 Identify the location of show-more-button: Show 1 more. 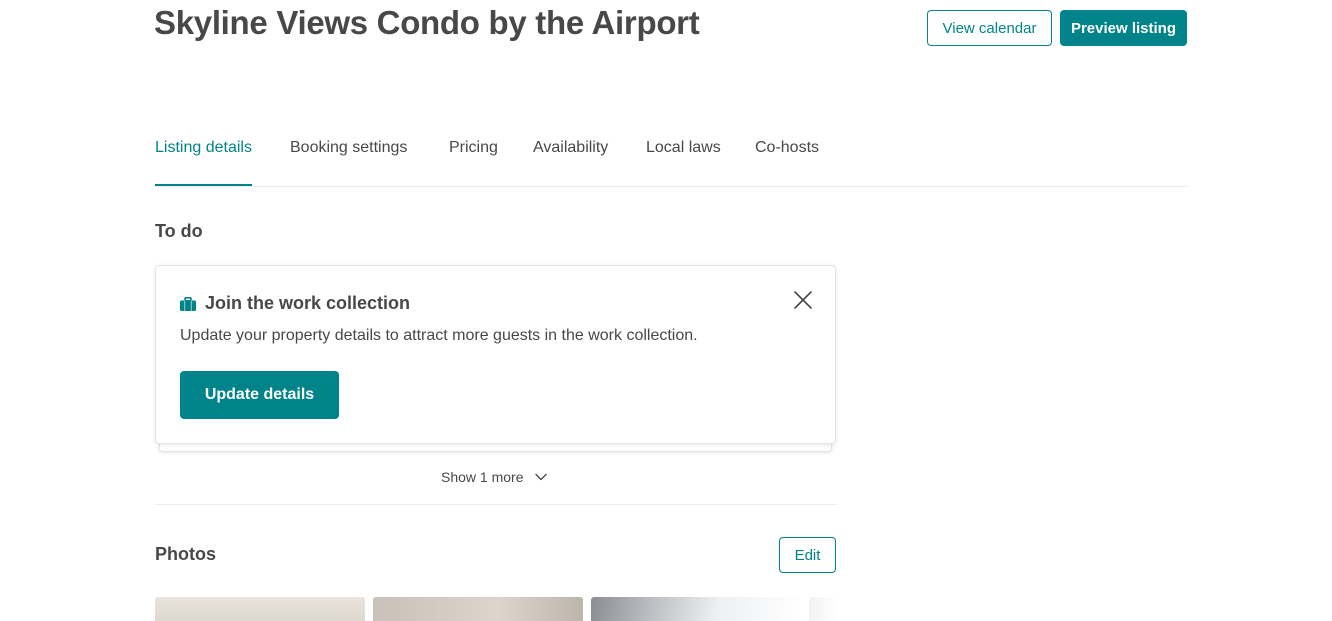
(494, 477).